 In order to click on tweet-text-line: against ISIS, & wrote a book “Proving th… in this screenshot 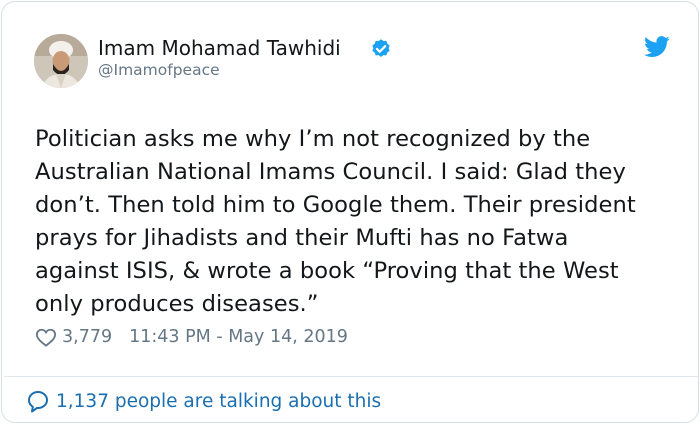, I will do `click(327, 271)`.